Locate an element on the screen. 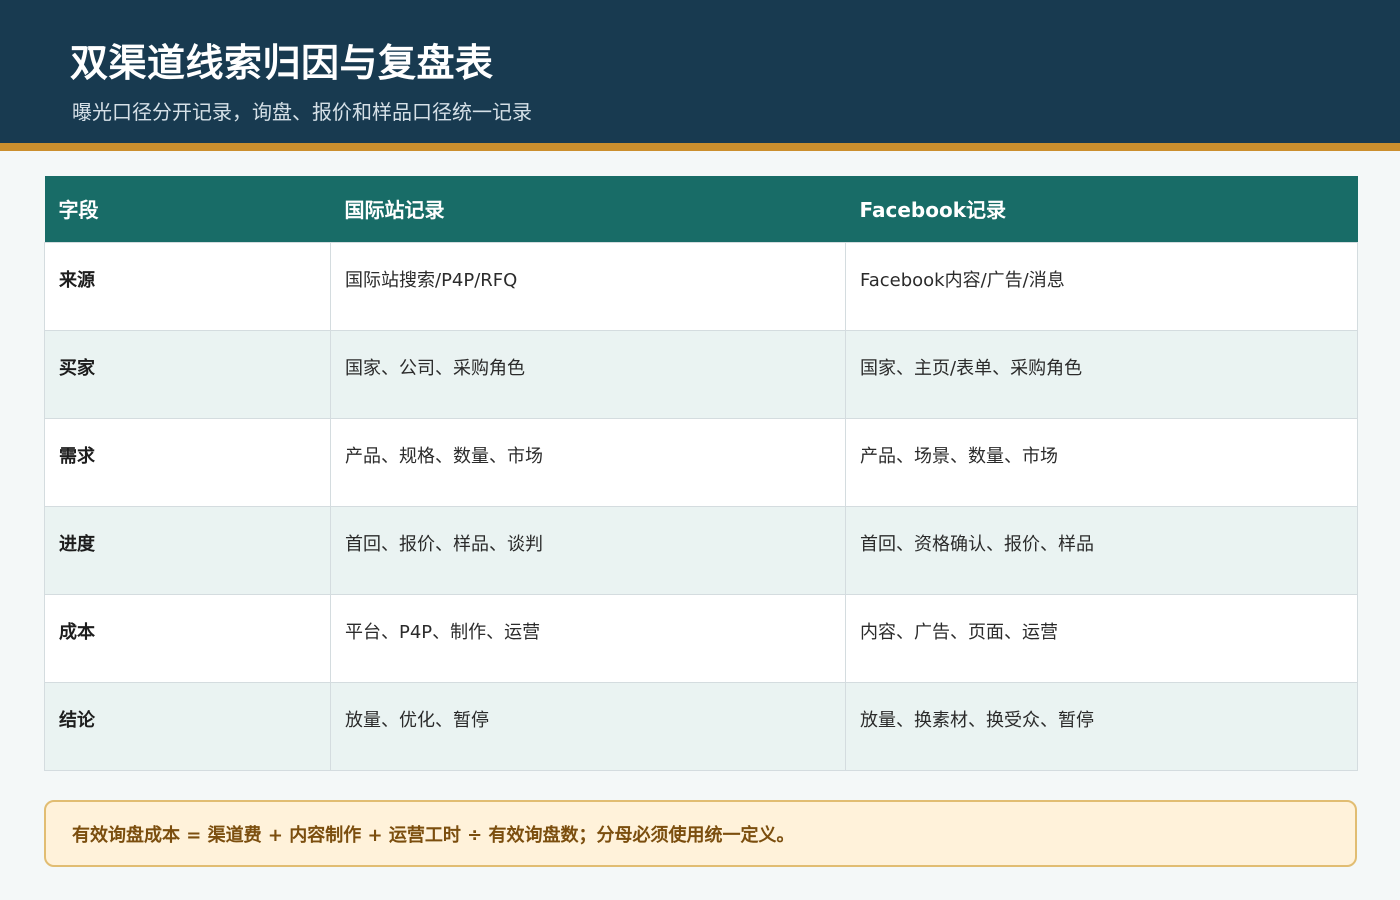 The height and width of the screenshot is (900, 1400). column-header-field: 字段 is located at coordinates (187, 209).